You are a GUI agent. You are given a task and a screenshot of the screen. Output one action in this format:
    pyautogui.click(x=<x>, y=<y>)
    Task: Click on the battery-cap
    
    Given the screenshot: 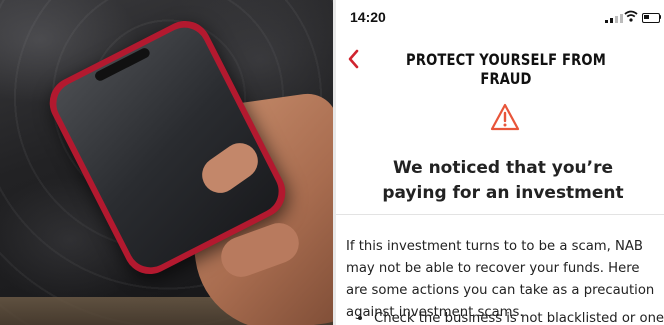 What is the action you would take?
    pyautogui.click(x=660, y=17)
    